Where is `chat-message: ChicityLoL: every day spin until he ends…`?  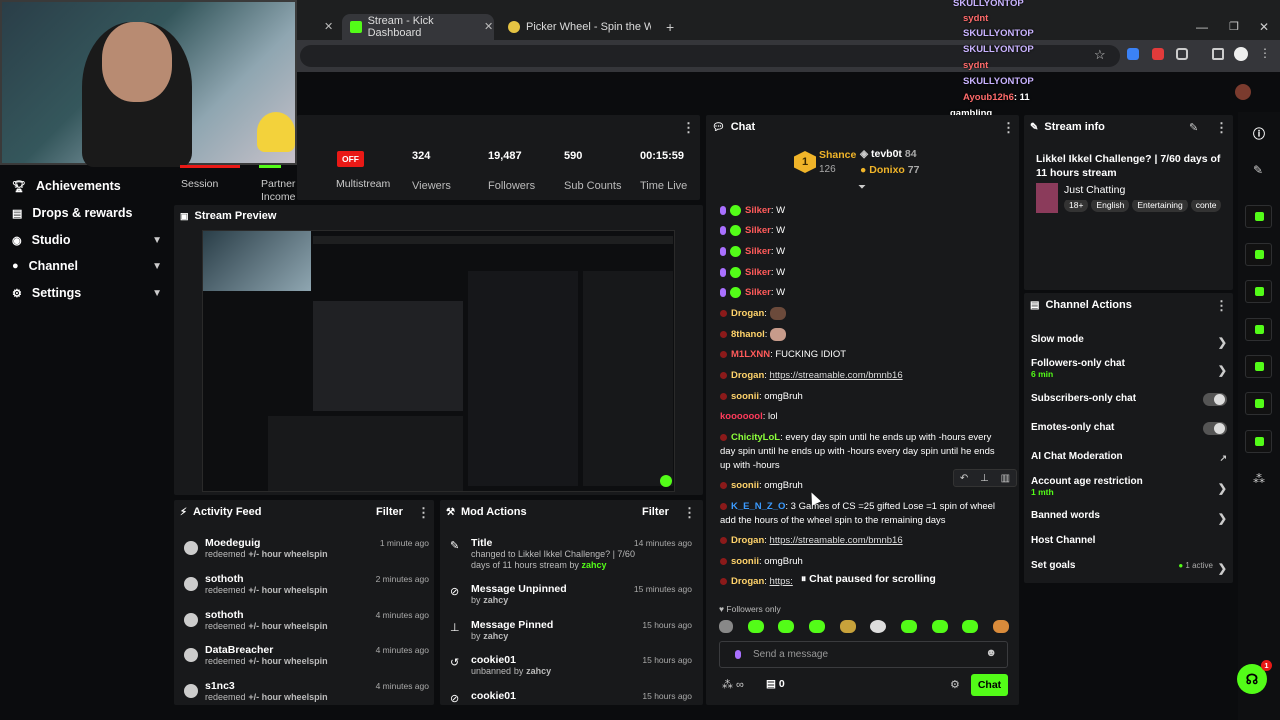
chat-message: ChicityLoL: every day spin until he ends… is located at coordinates (862, 452).